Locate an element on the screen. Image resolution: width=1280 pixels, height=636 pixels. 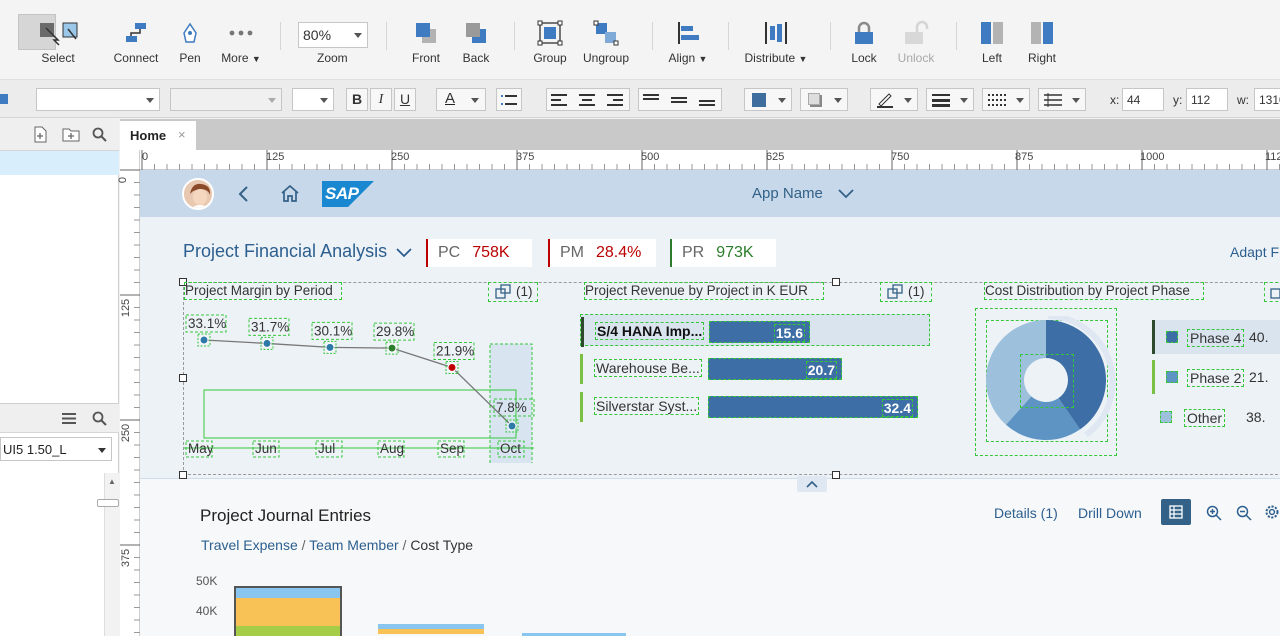
settings-gear-icon is located at coordinates (1272, 512).